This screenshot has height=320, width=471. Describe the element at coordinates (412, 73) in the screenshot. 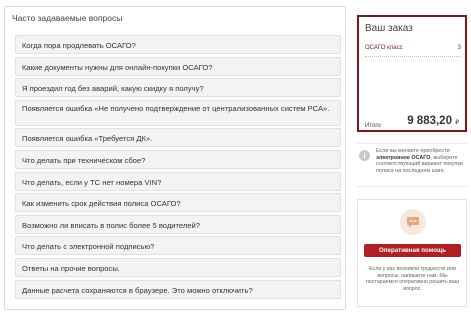

I see `order-summary: Ваш заказ ОСАГО класс 3 Итого 9 883,20 ₽` at that location.